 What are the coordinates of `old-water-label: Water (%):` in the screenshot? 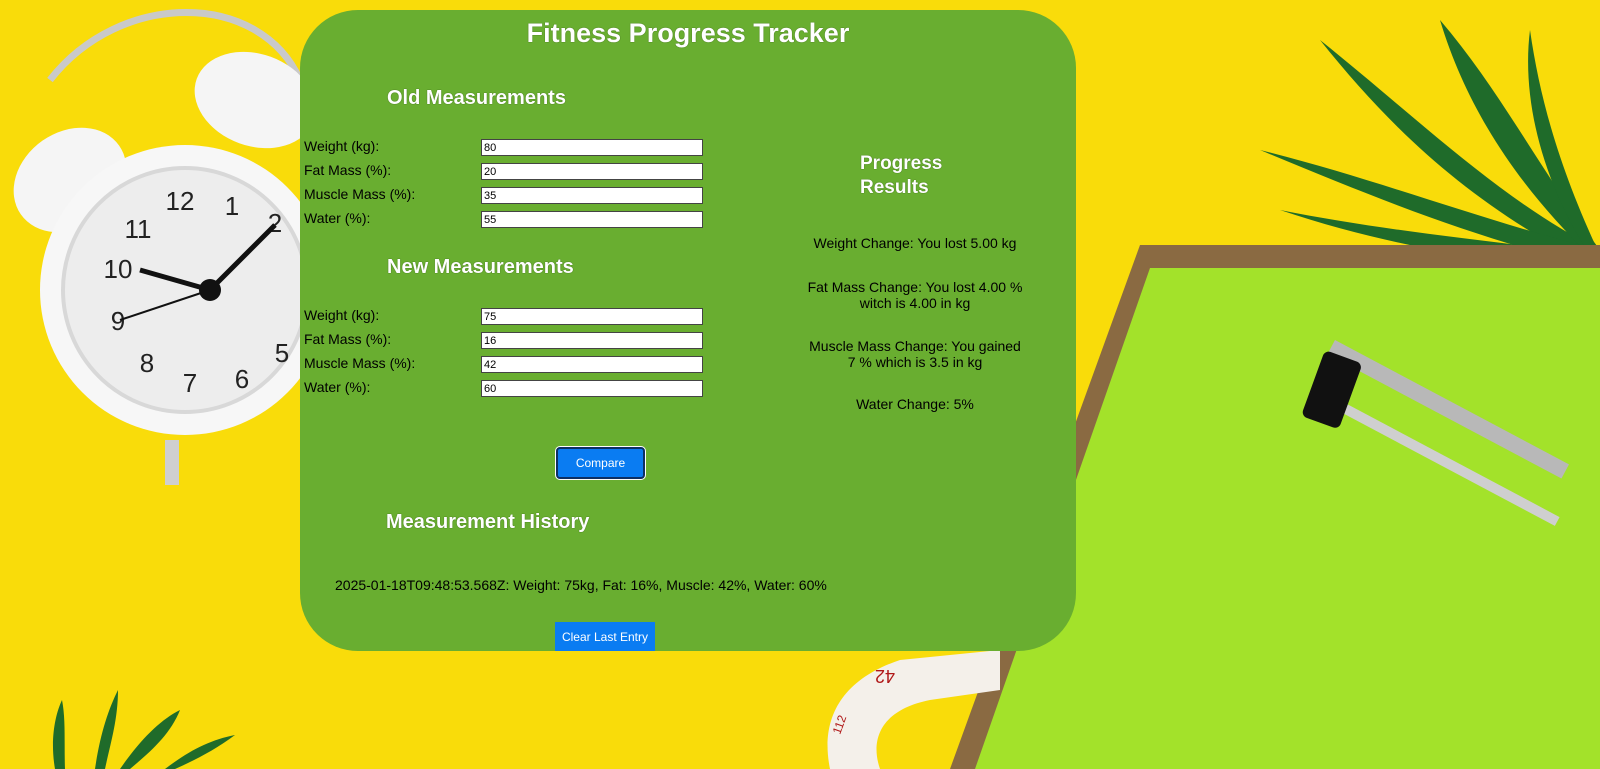 It's located at (337, 218).